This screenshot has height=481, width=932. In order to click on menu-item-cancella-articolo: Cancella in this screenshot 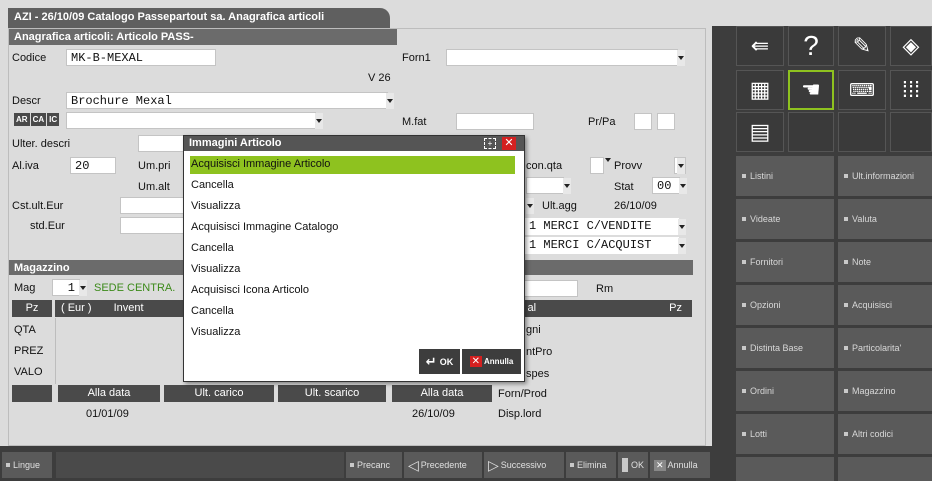, I will do `click(352, 186)`.